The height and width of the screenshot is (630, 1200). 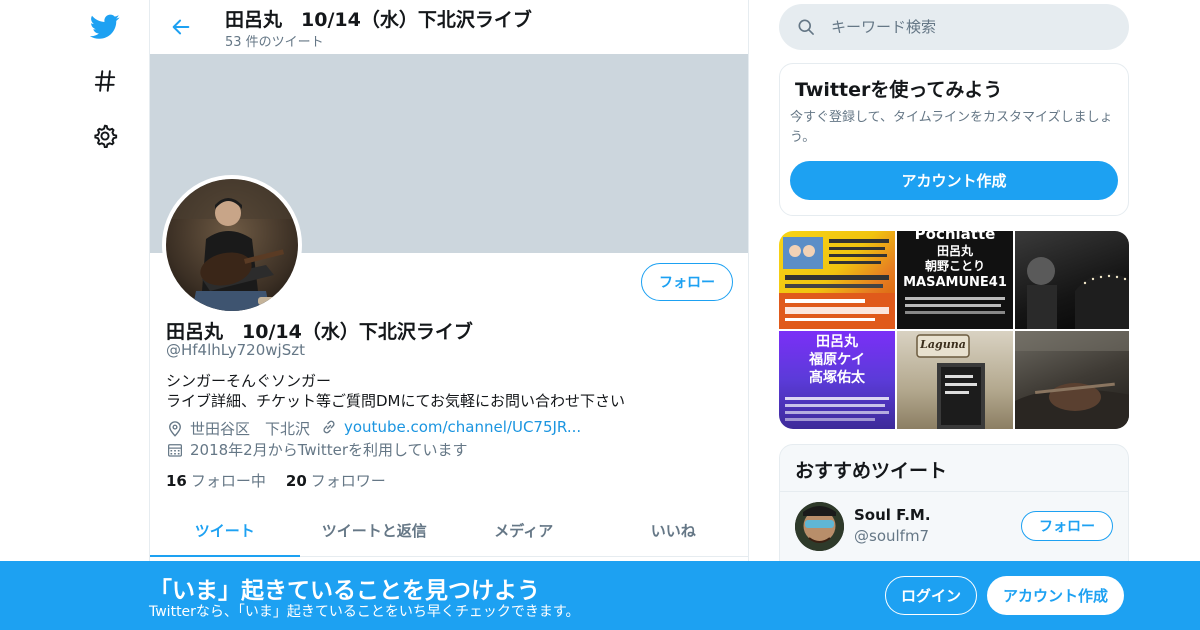 I want to click on poster-5-sign: Laguna, so click(x=943, y=344).